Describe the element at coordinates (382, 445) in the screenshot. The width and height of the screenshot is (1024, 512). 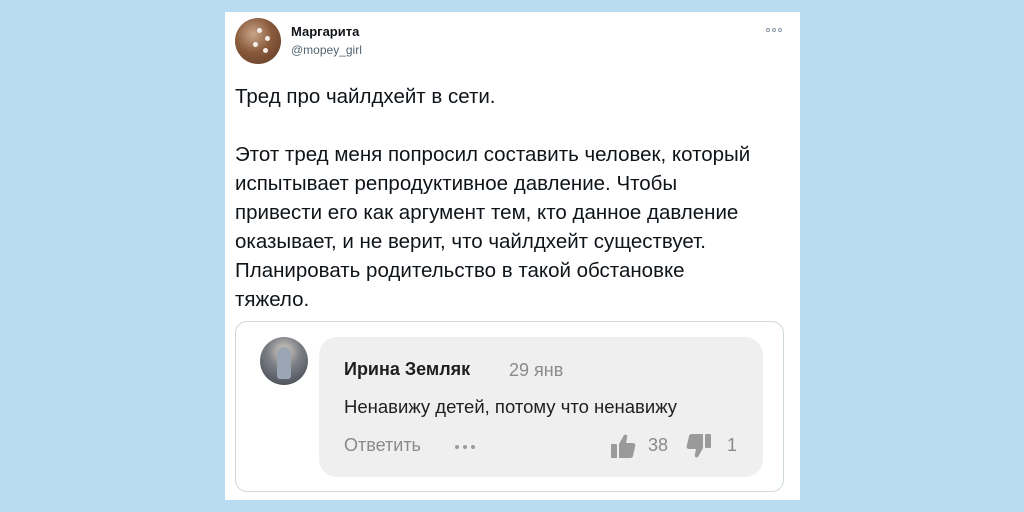
I see `reply-button: Ответить` at that location.